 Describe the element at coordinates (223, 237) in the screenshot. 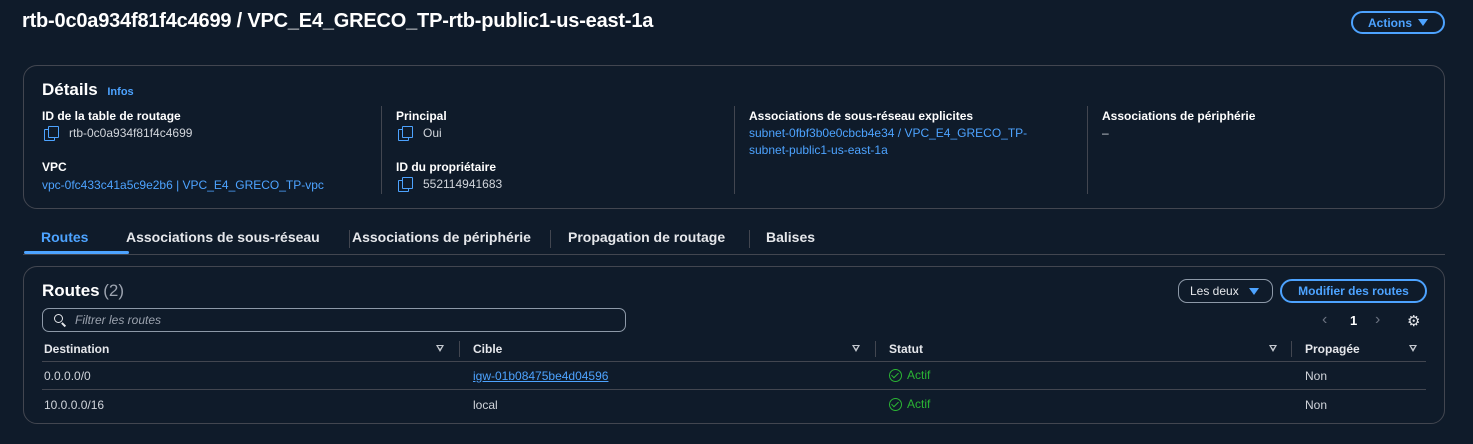

I see `tab-subnet-associations: Associations de sous-réseau` at that location.